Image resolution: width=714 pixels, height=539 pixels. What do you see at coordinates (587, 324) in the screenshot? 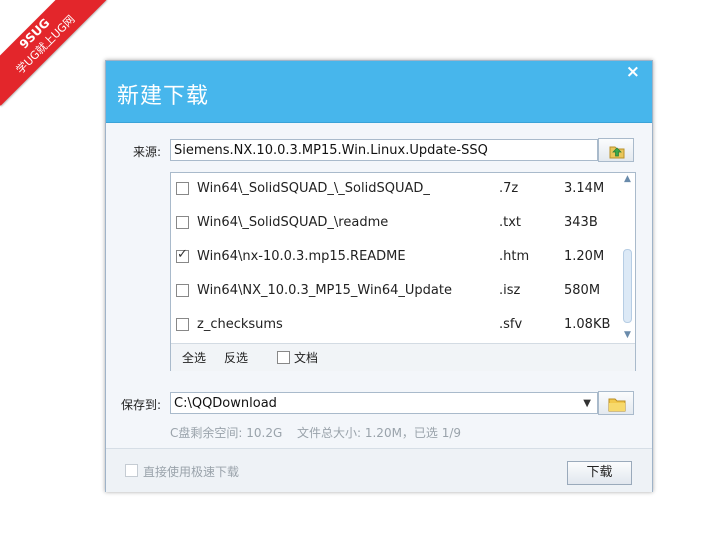
I see `file-size: 1.08KB` at bounding box center [587, 324].